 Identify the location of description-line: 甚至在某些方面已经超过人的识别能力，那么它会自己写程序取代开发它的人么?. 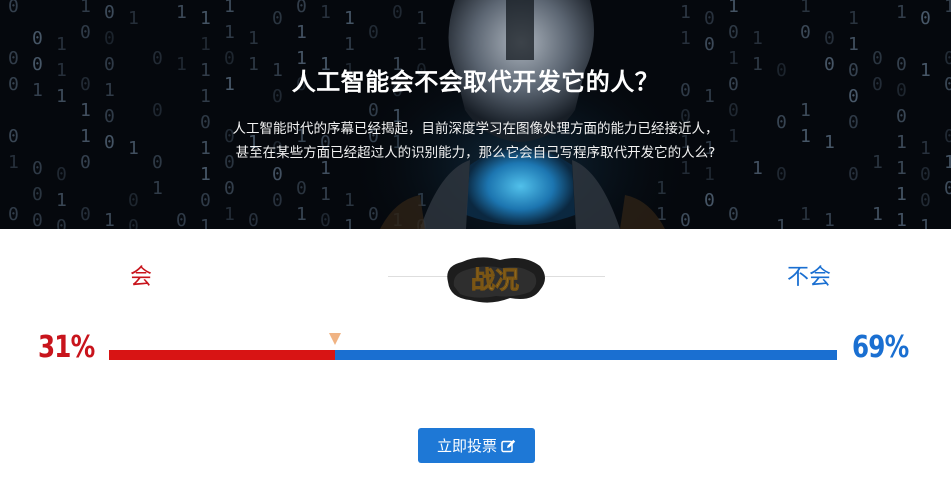
(475, 153).